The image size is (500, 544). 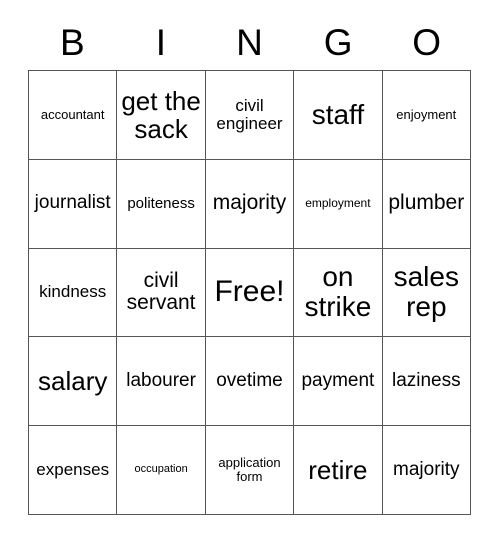 I want to click on bingo-header-letter-n: N, so click(x=249, y=42).